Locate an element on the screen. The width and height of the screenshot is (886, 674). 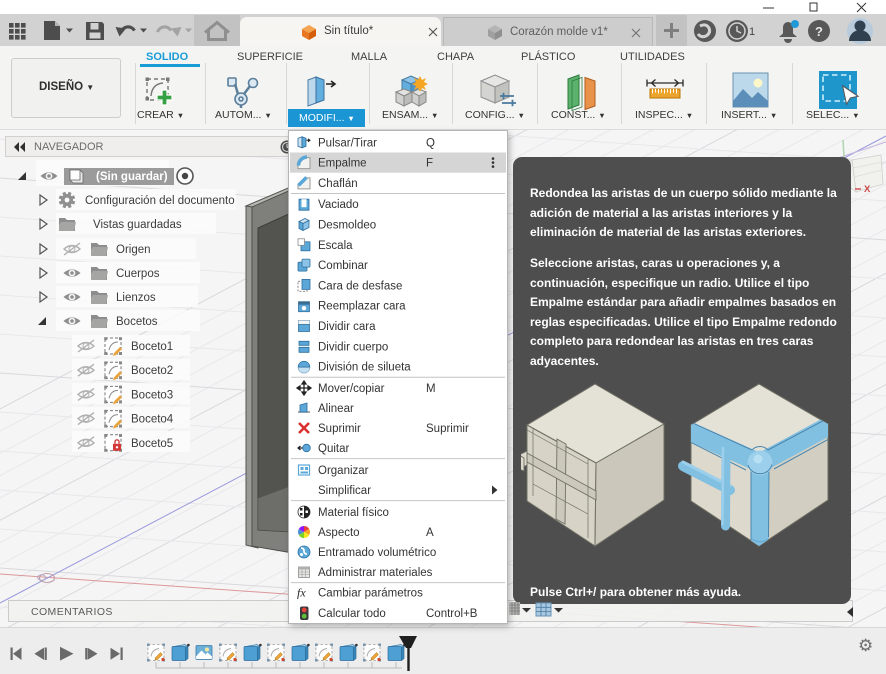
svg-text: Simplificar is located at coordinates (344, 491).